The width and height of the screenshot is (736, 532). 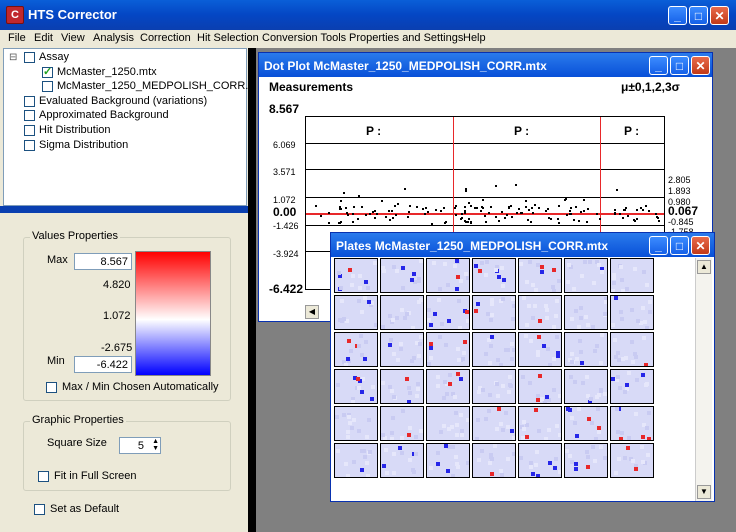 What do you see at coordinates (47, 71) in the screenshot?
I see `item-checkbox-mcmaster` at bounding box center [47, 71].